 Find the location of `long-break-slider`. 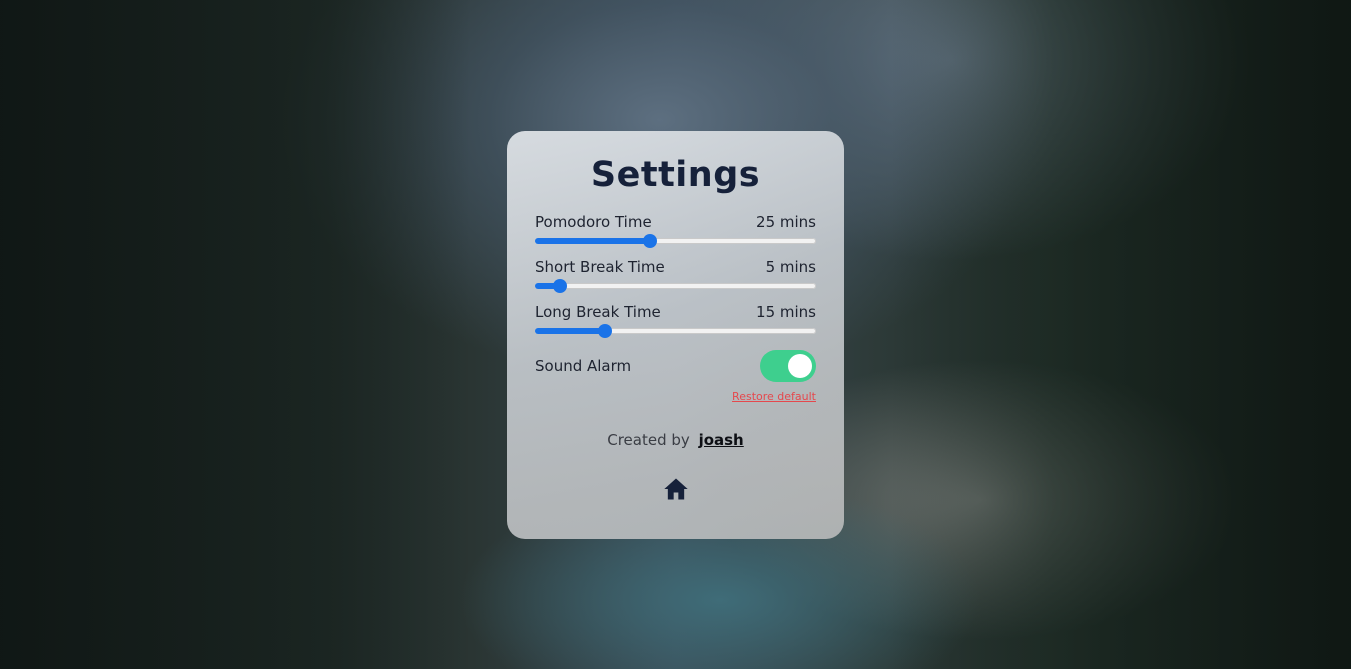

long-break-slider is located at coordinates (675, 331).